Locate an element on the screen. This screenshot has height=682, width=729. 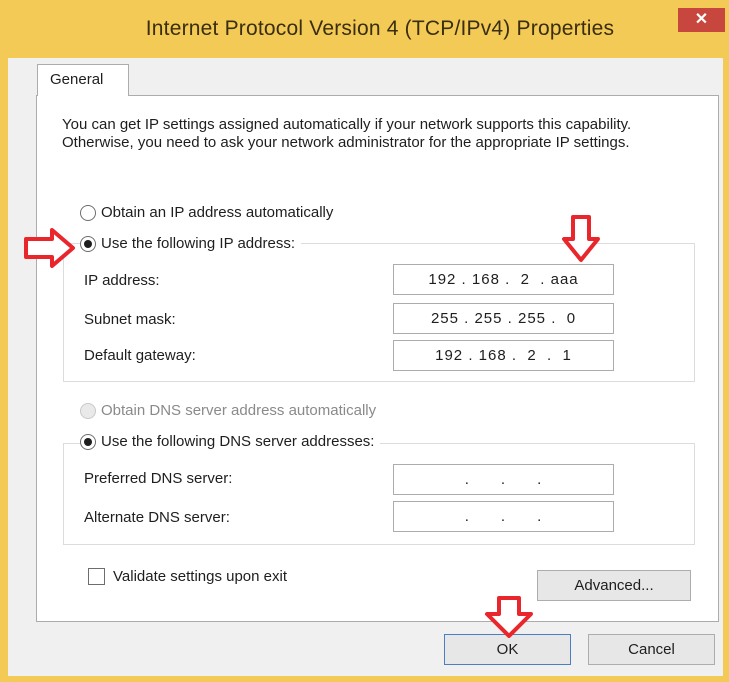
radio-obtain-dns-auto: Obtain DNS server address automatically is located at coordinates (231, 410).